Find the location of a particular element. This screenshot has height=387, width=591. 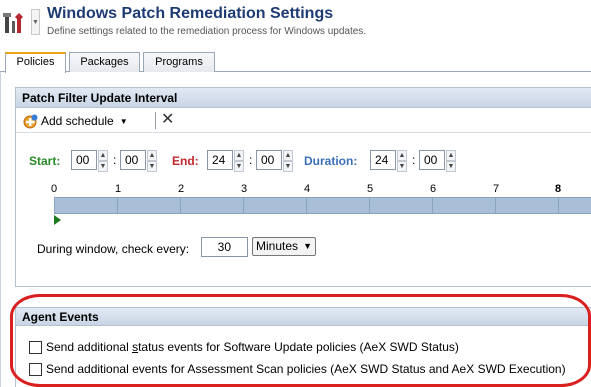

end-hour-value: 24 is located at coordinates (220, 160).